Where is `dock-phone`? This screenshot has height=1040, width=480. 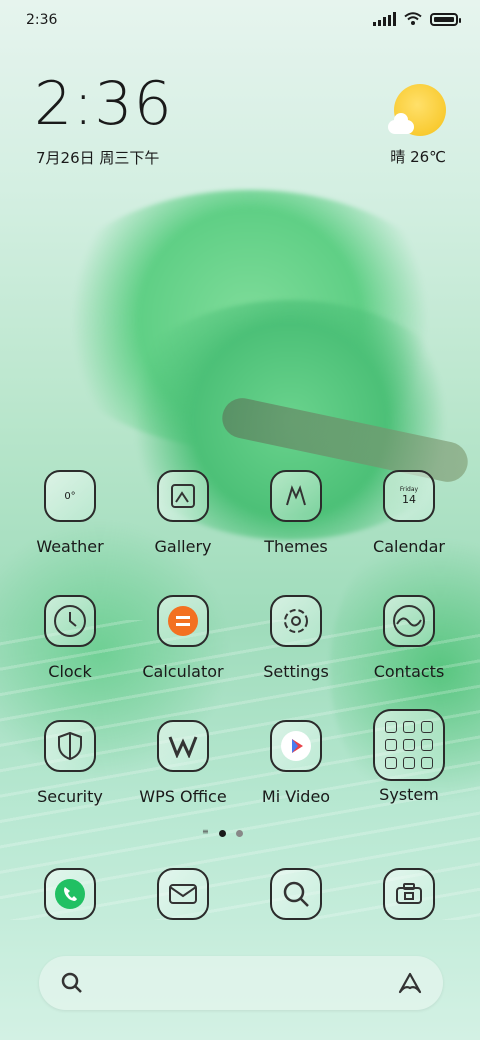 dock-phone is located at coordinates (70, 894).